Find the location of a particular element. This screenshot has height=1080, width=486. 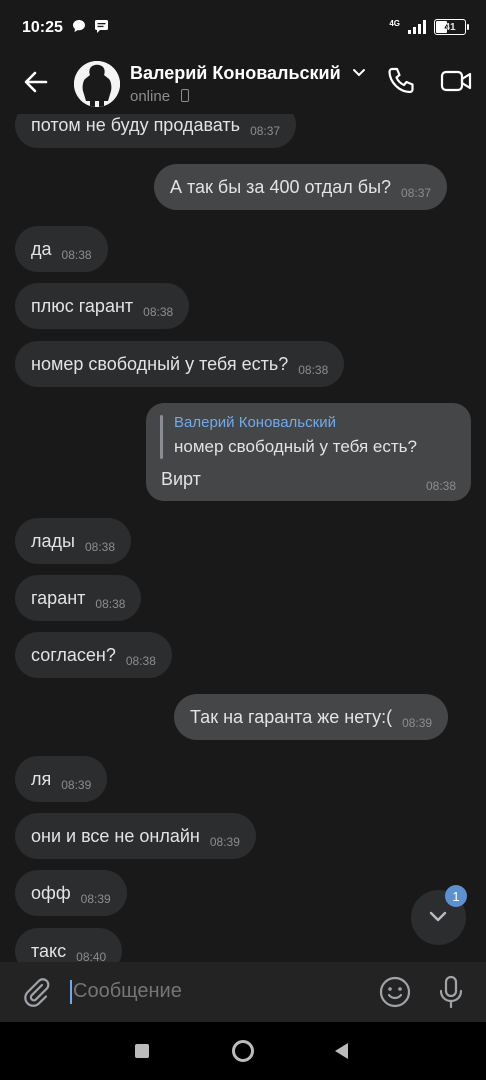

message-composer is located at coordinates (243, 992).